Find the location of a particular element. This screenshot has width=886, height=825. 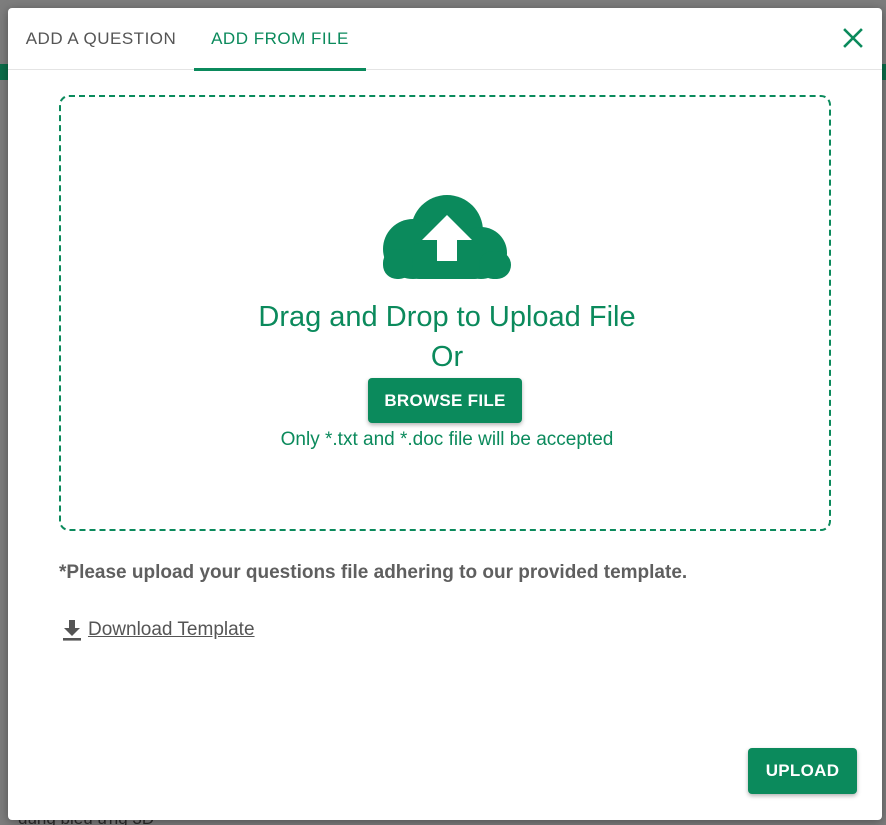

browse-file-button: BROWSE FILE is located at coordinates (445, 400).